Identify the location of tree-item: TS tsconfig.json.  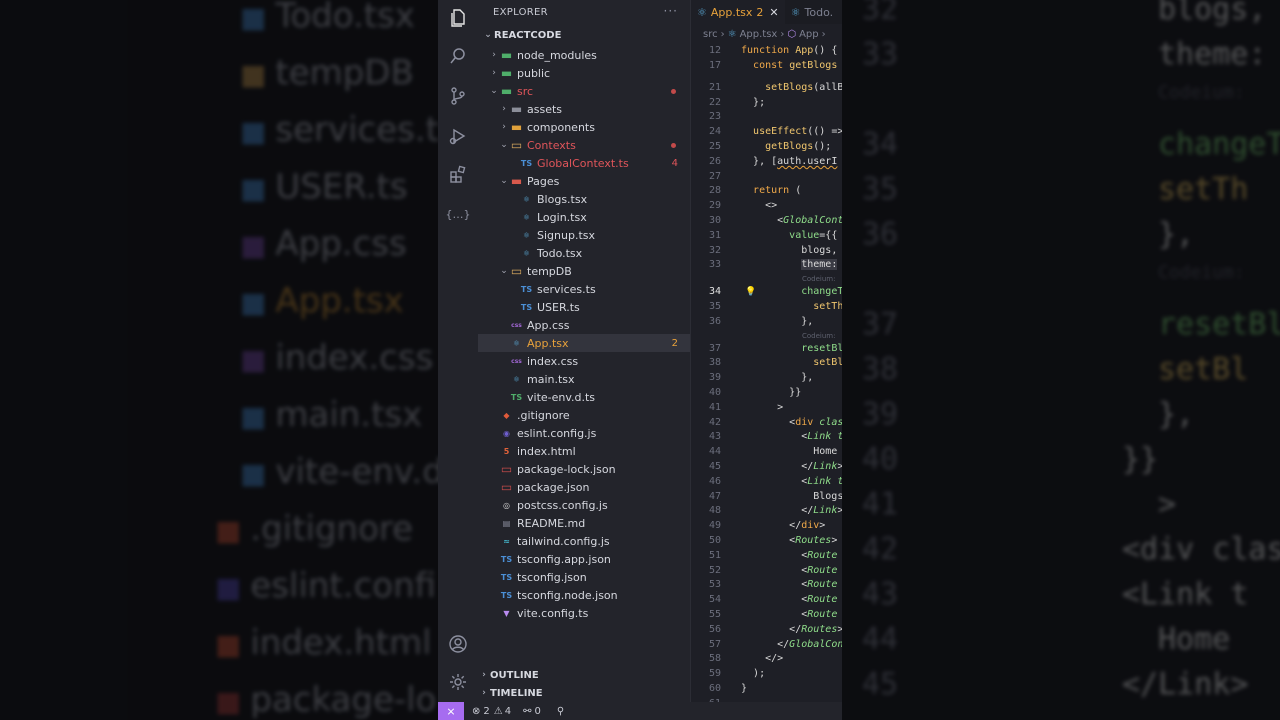
(584, 577).